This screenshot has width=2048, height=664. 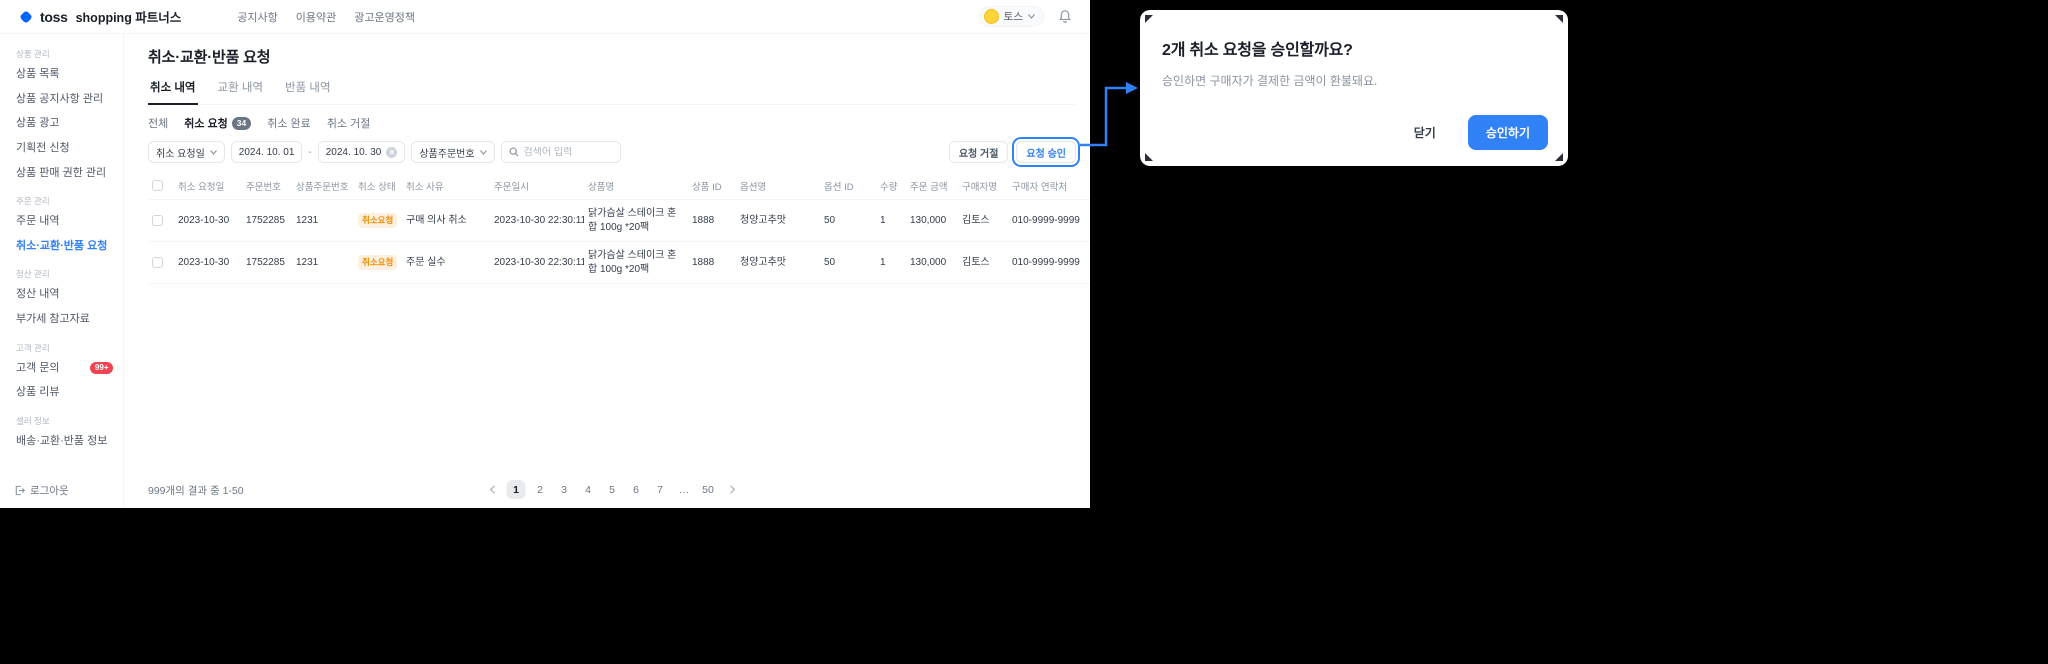 I want to click on sidebar-item-product-ads: 상품 광고, so click(x=61, y=123).